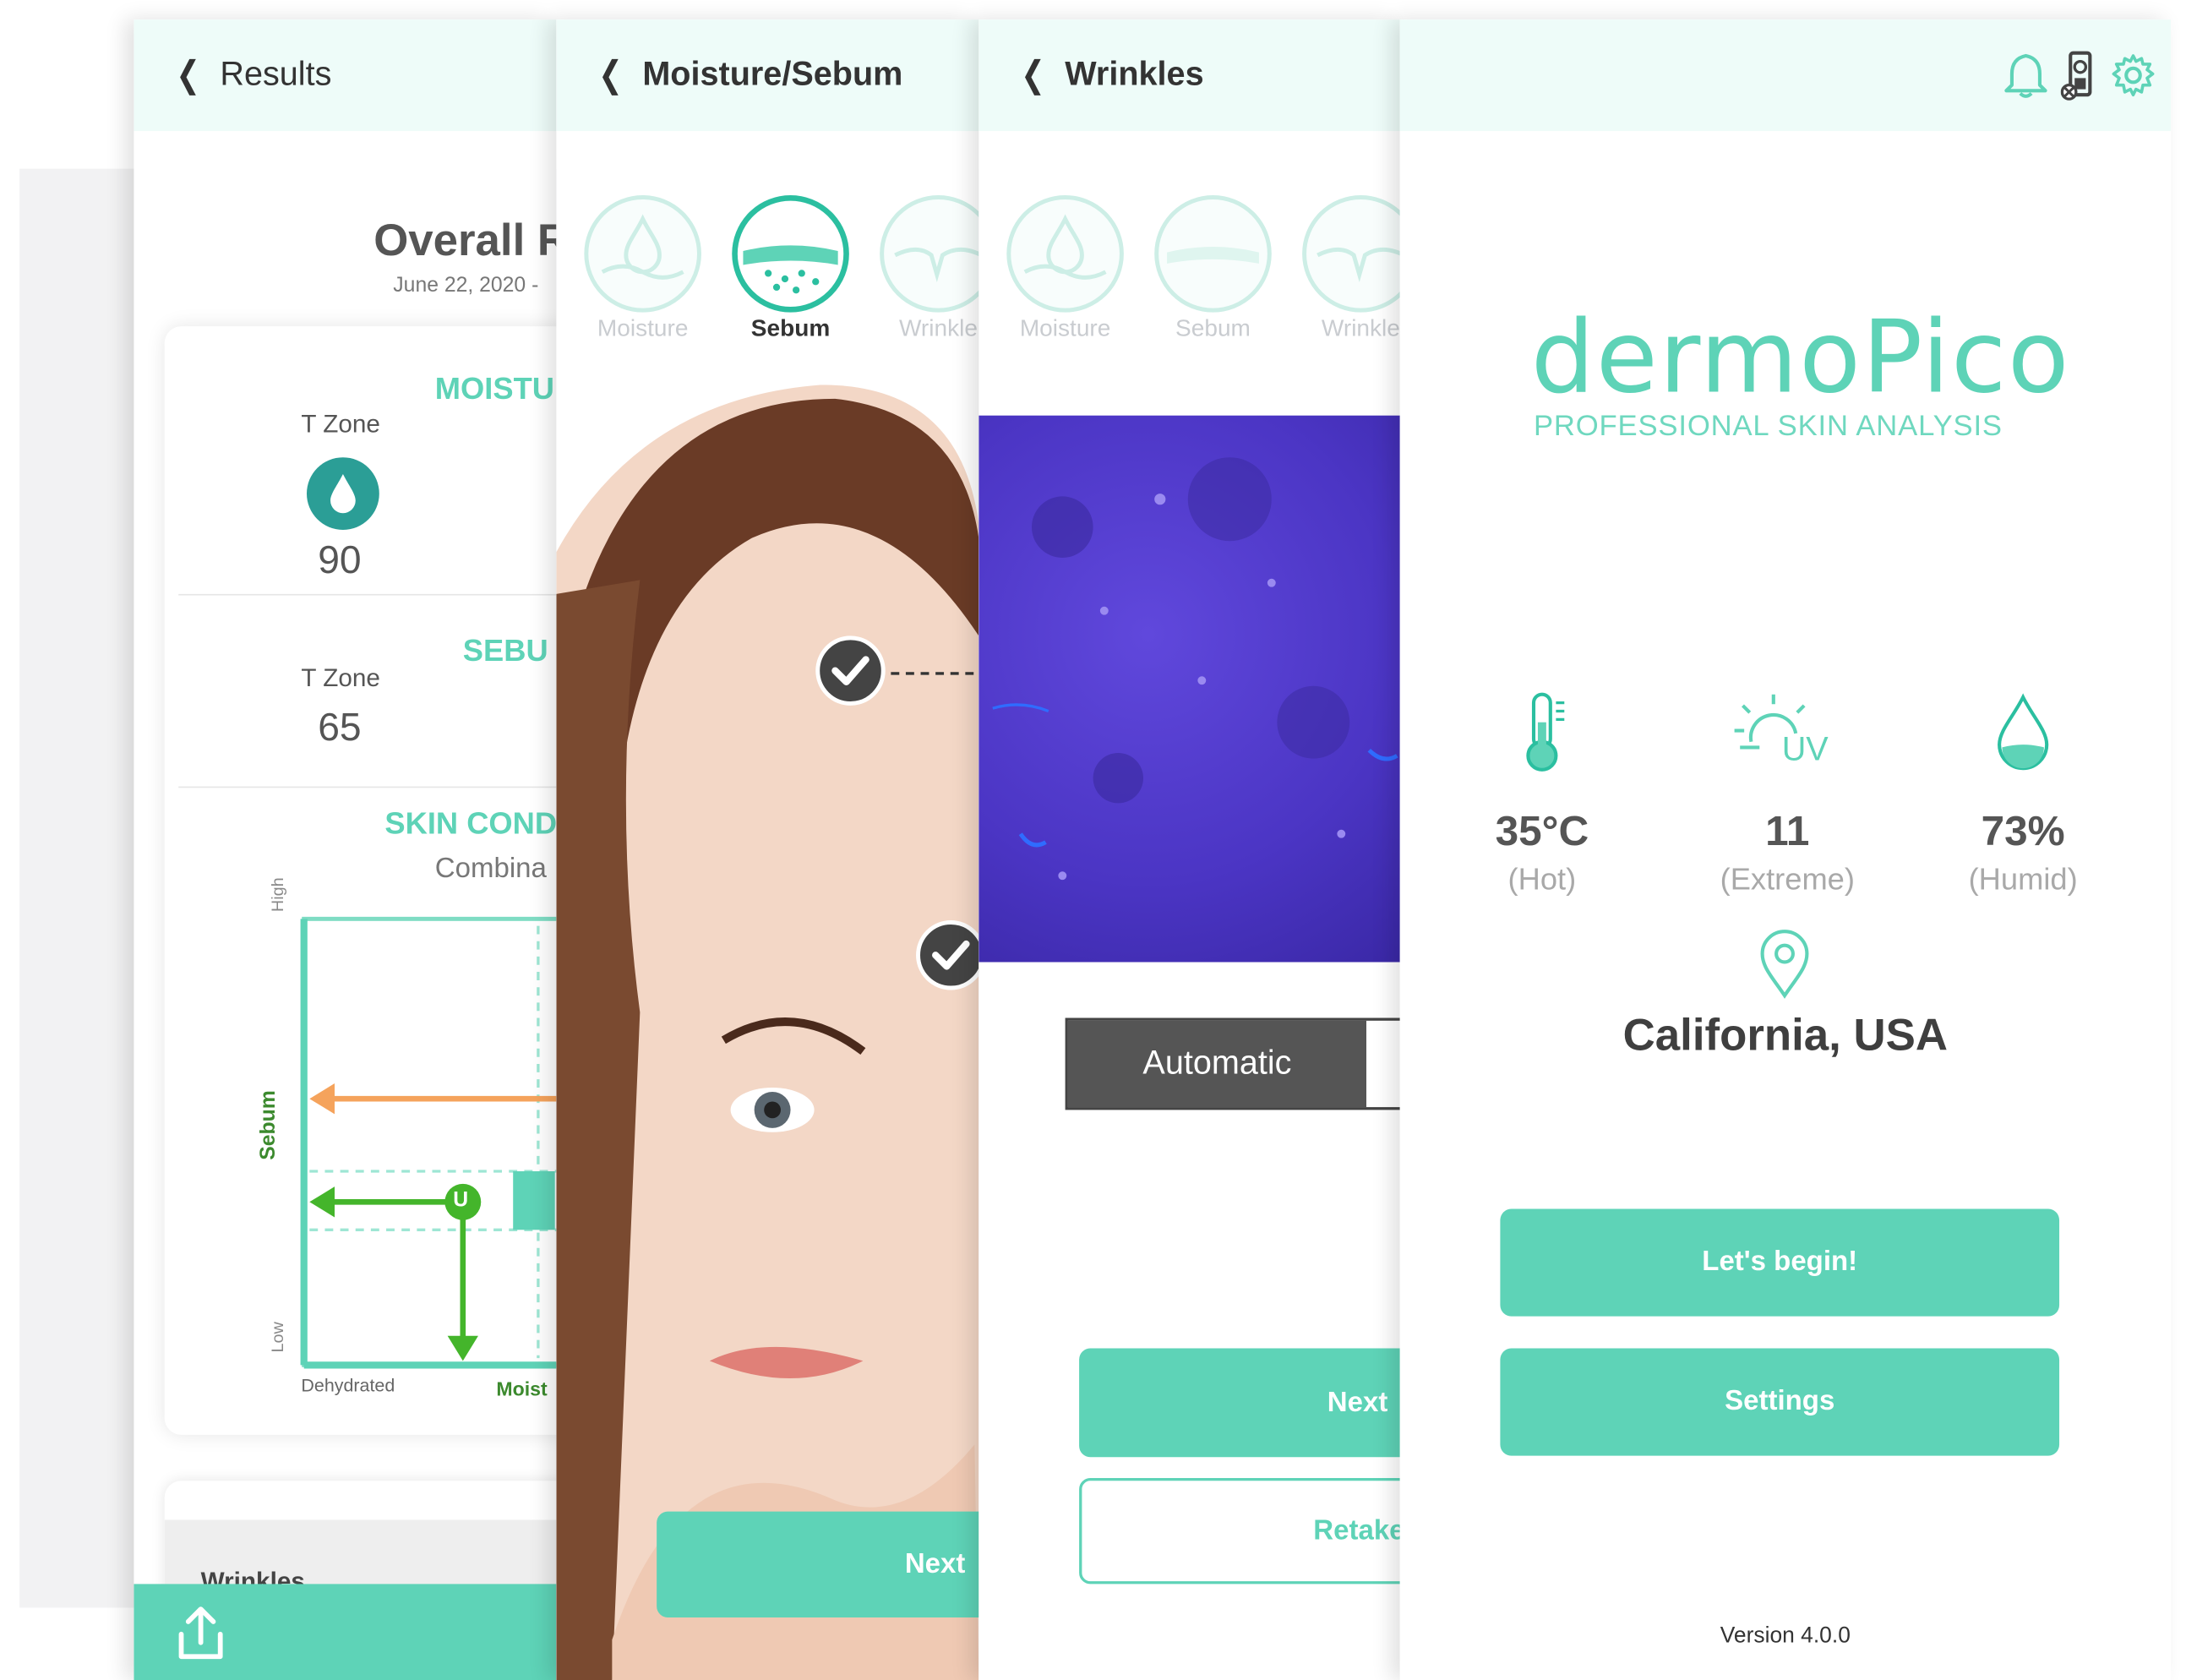 This screenshot has width=2186, height=1680. I want to click on uv-value: 11, so click(1787, 832).